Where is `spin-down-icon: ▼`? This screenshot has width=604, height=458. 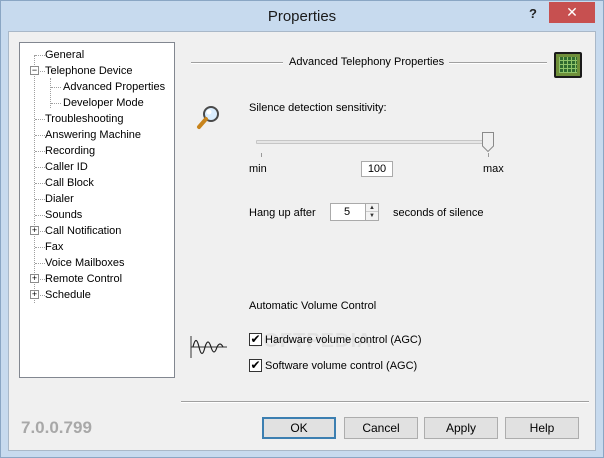 spin-down-icon: ▼ is located at coordinates (372, 216).